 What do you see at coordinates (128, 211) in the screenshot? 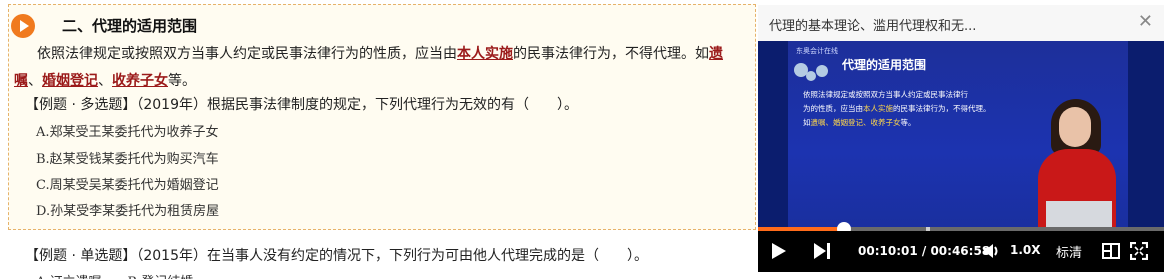
I see `option-d: D.孙某受李某委托代为租赁房屋` at bounding box center [128, 211].